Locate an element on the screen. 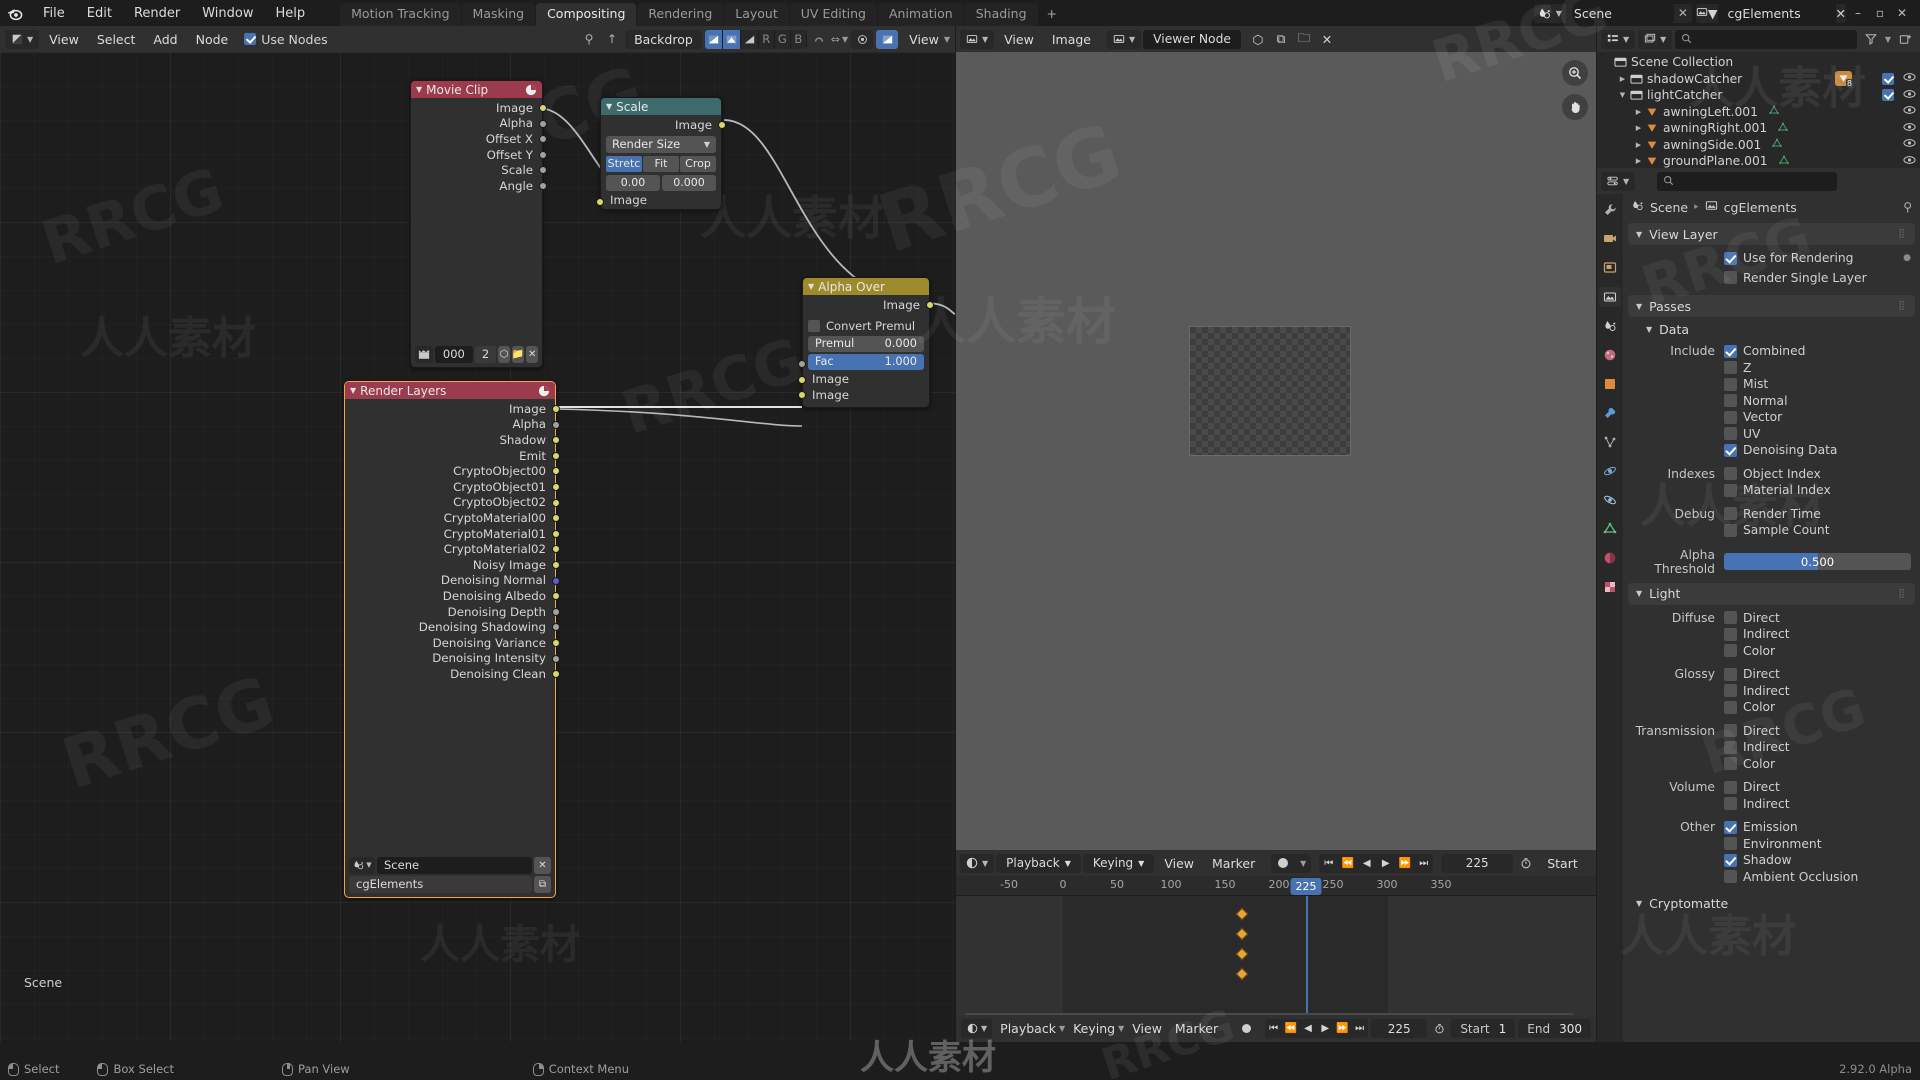 The image size is (1920, 1080). hand-pan-icon is located at coordinates (1575, 107).